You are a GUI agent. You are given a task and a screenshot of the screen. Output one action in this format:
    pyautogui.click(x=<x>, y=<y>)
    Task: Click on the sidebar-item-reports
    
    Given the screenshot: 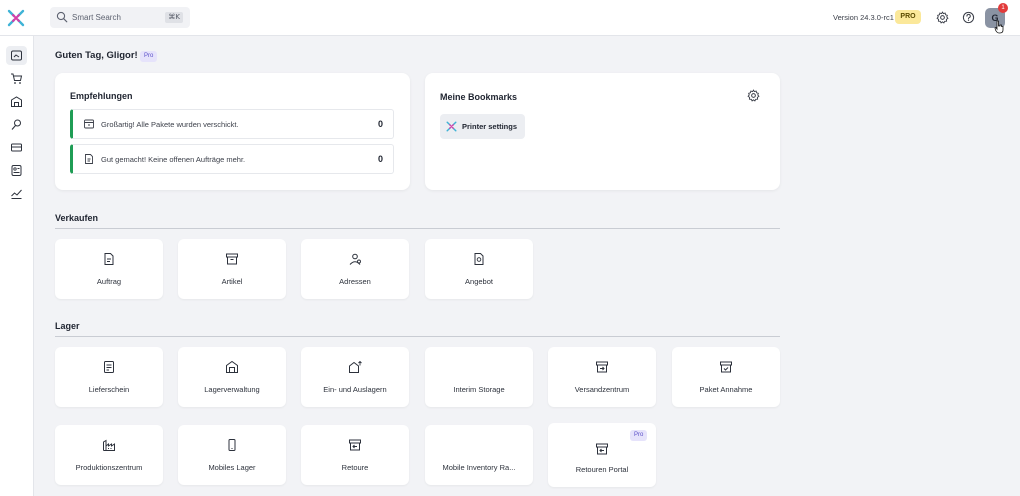 What is the action you would take?
    pyautogui.click(x=16, y=193)
    